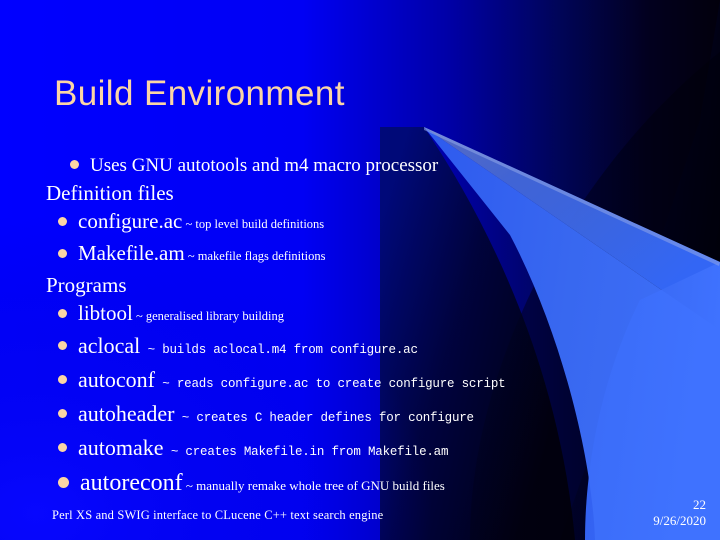 The width and height of the screenshot is (720, 540). I want to click on list-item-description: ~ makefile flags definitions, so click(255, 256).